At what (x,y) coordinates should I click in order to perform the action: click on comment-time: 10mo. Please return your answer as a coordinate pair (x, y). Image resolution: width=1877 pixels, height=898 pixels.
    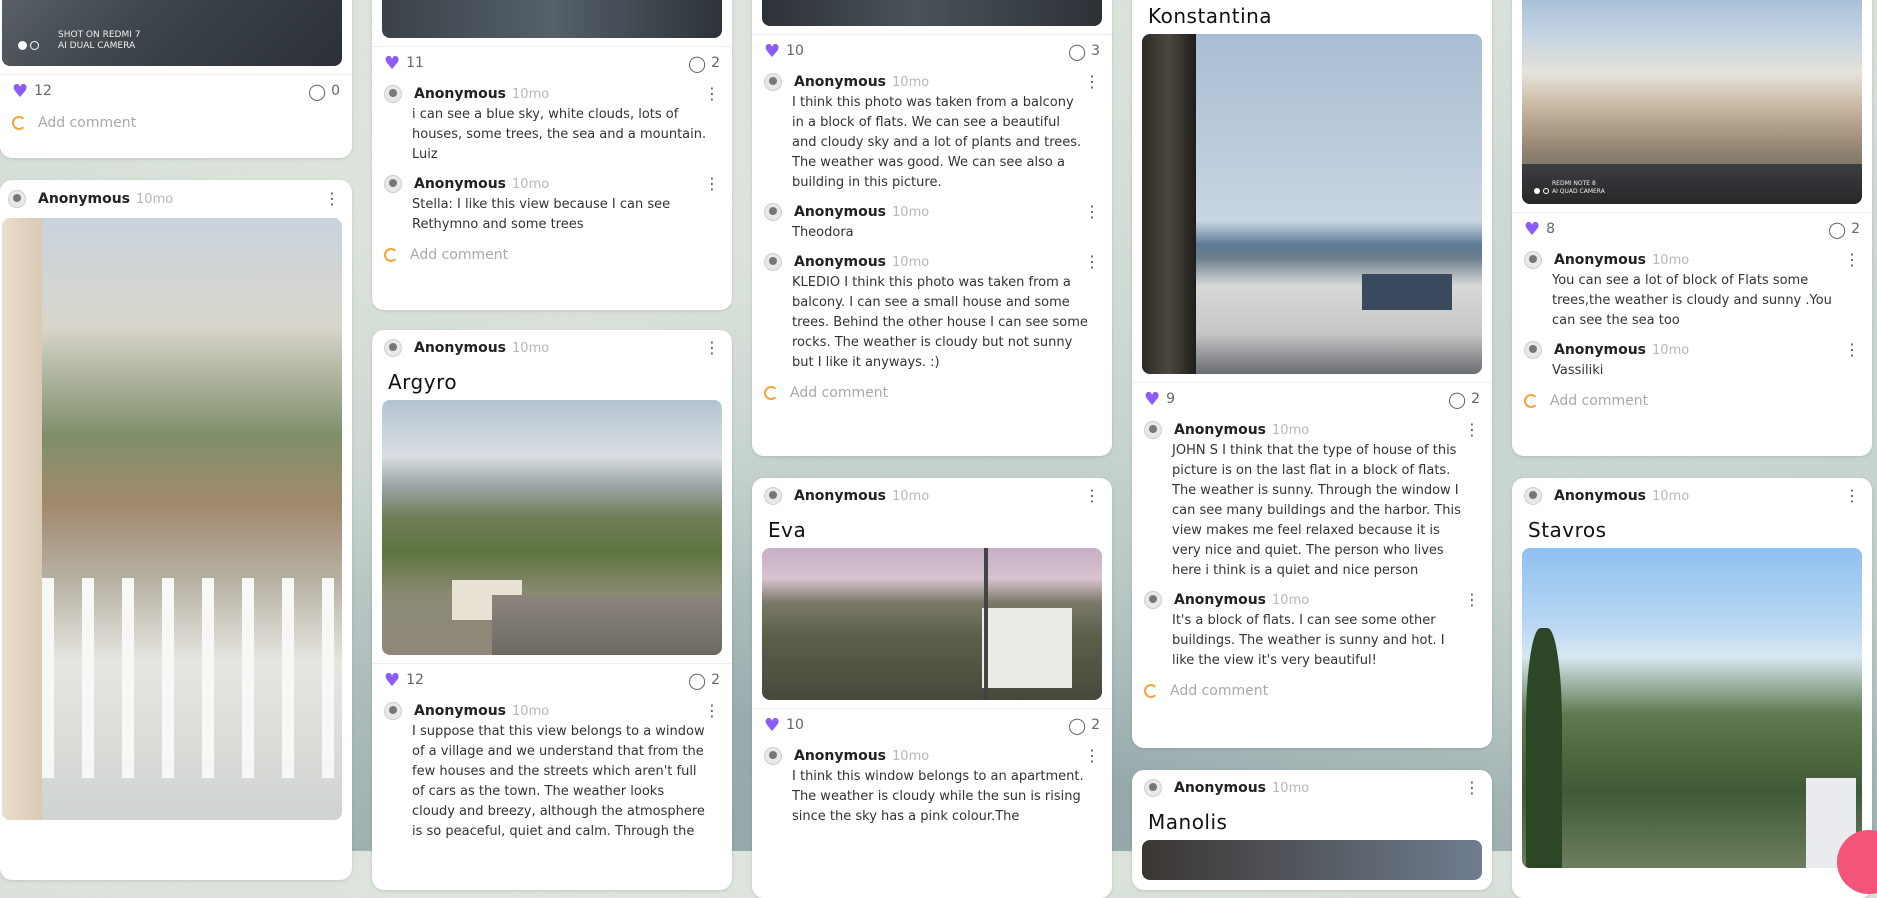
    Looking at the image, I should click on (531, 94).